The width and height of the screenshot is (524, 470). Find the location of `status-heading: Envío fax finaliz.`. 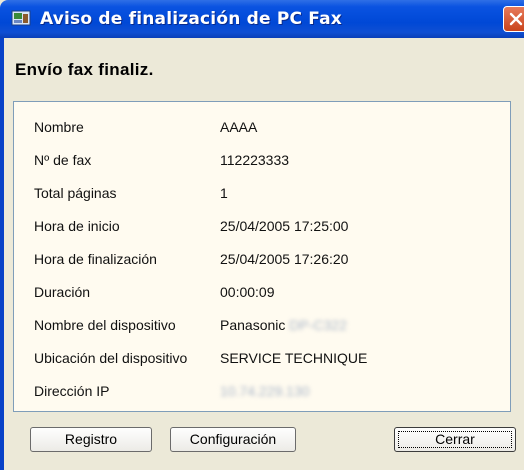

status-heading: Envío fax finaliz. is located at coordinates (84, 69).